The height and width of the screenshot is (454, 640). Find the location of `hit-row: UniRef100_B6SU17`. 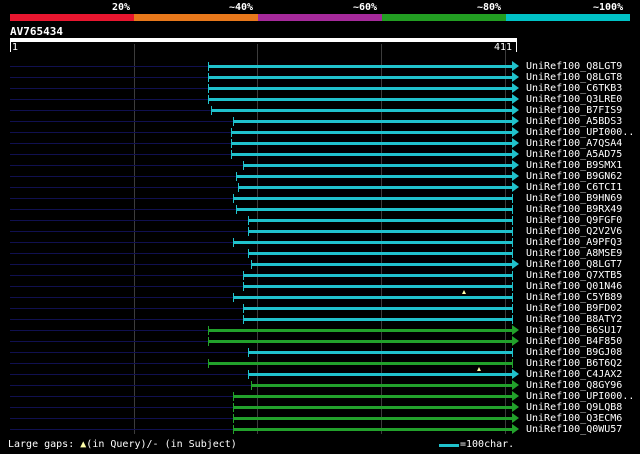

hit-row: UniRef100_B6SU17 is located at coordinates (320, 330).